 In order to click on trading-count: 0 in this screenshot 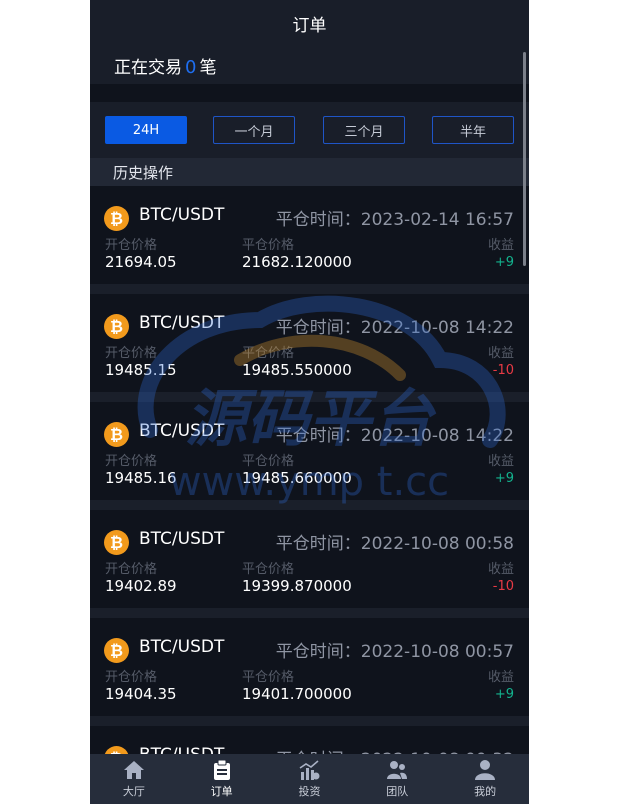, I will do `click(191, 67)`.